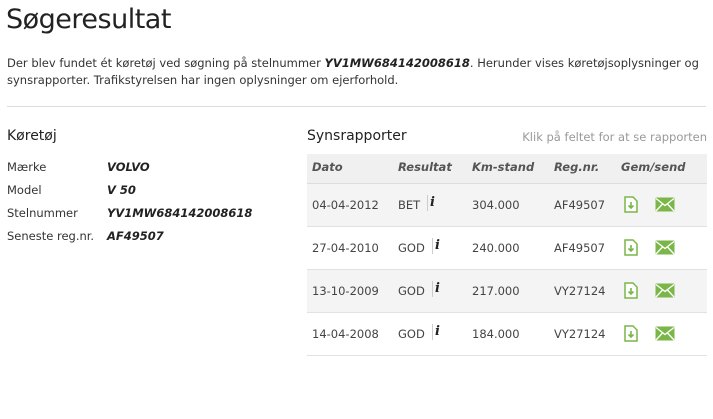 The image size is (713, 419). Describe the element at coordinates (345, 334) in the screenshot. I see `report-date: 14-04-2008` at that location.